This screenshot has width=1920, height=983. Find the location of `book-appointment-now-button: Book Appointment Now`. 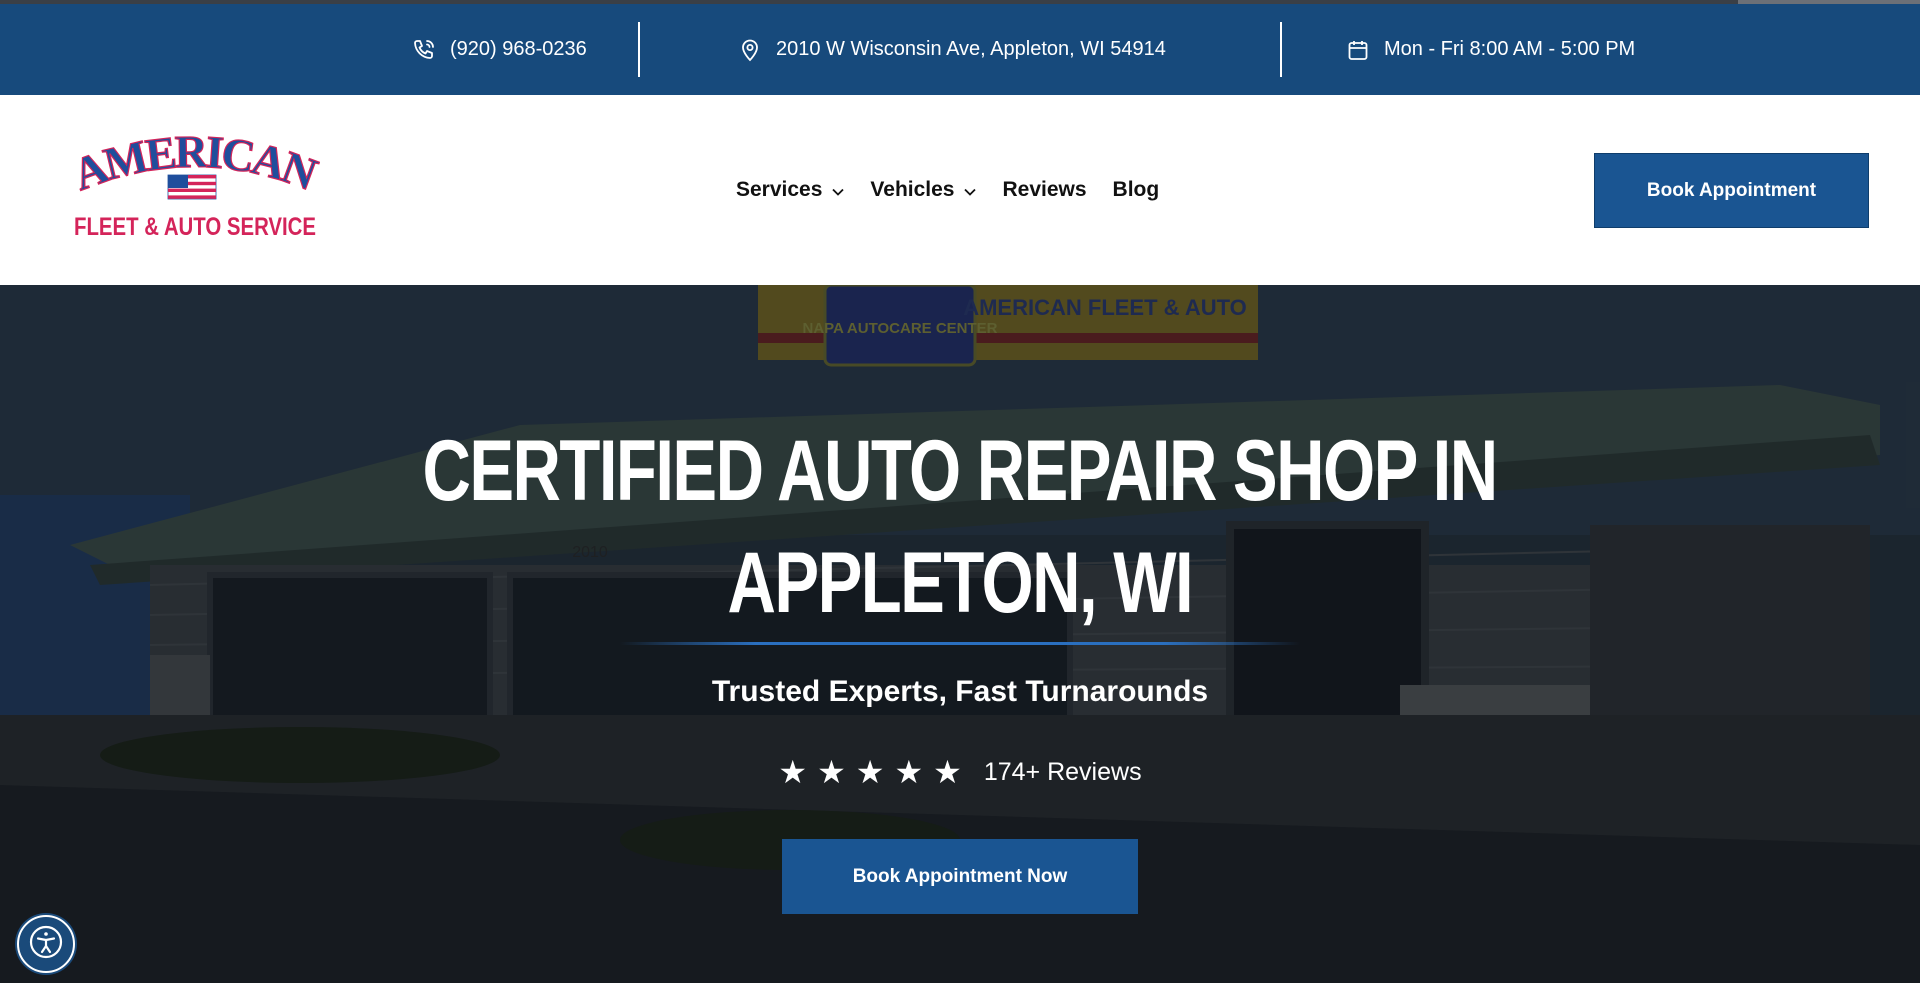

book-appointment-now-button: Book Appointment Now is located at coordinates (960, 876).